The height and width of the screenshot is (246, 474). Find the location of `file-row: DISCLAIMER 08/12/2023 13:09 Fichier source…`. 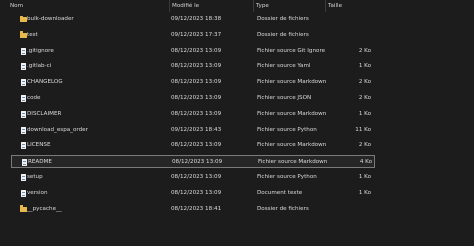

file-row: DISCLAIMER 08/12/2023 13:09 Fichier source… is located at coordinates (193, 114).